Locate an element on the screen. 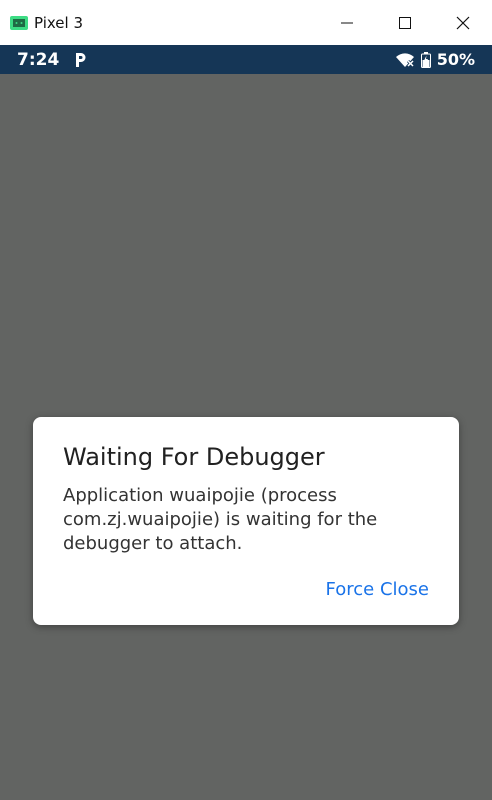 Image resolution: width=492 pixels, height=800 pixels. android-status-bar: 7:24 50% is located at coordinates (246, 59).